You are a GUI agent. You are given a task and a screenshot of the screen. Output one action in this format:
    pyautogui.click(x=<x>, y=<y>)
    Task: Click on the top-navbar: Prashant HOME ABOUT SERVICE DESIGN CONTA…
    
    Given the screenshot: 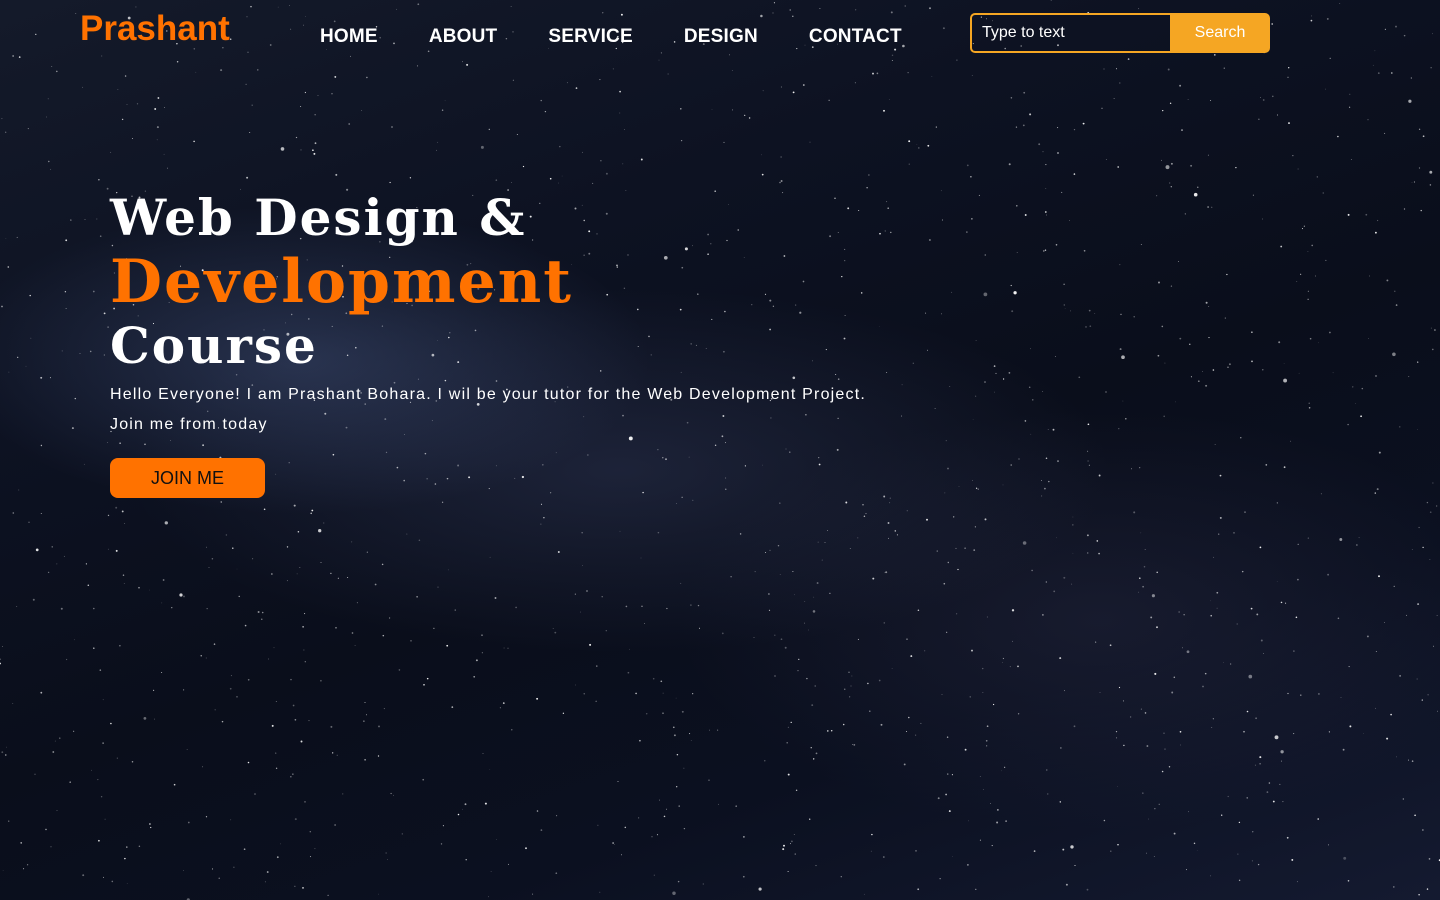 What is the action you would take?
    pyautogui.click(x=720, y=35)
    